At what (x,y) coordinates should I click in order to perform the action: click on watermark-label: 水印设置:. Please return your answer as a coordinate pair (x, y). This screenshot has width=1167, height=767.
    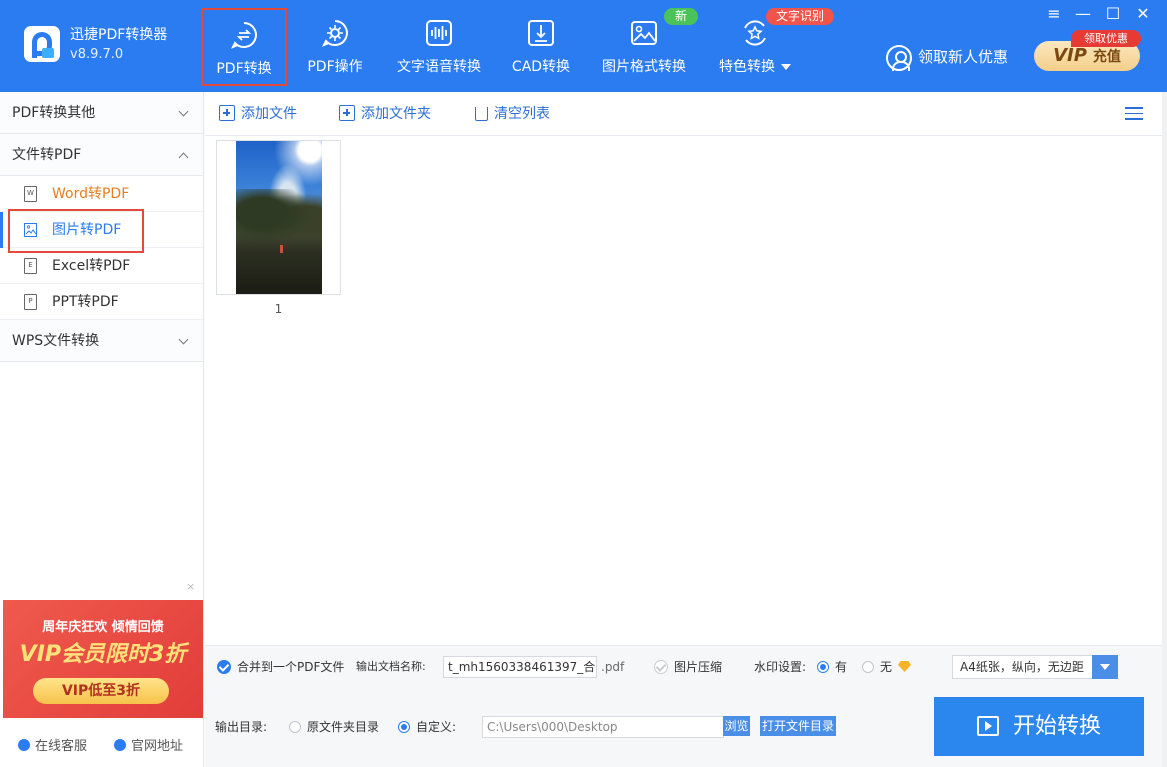
    Looking at the image, I should click on (780, 667).